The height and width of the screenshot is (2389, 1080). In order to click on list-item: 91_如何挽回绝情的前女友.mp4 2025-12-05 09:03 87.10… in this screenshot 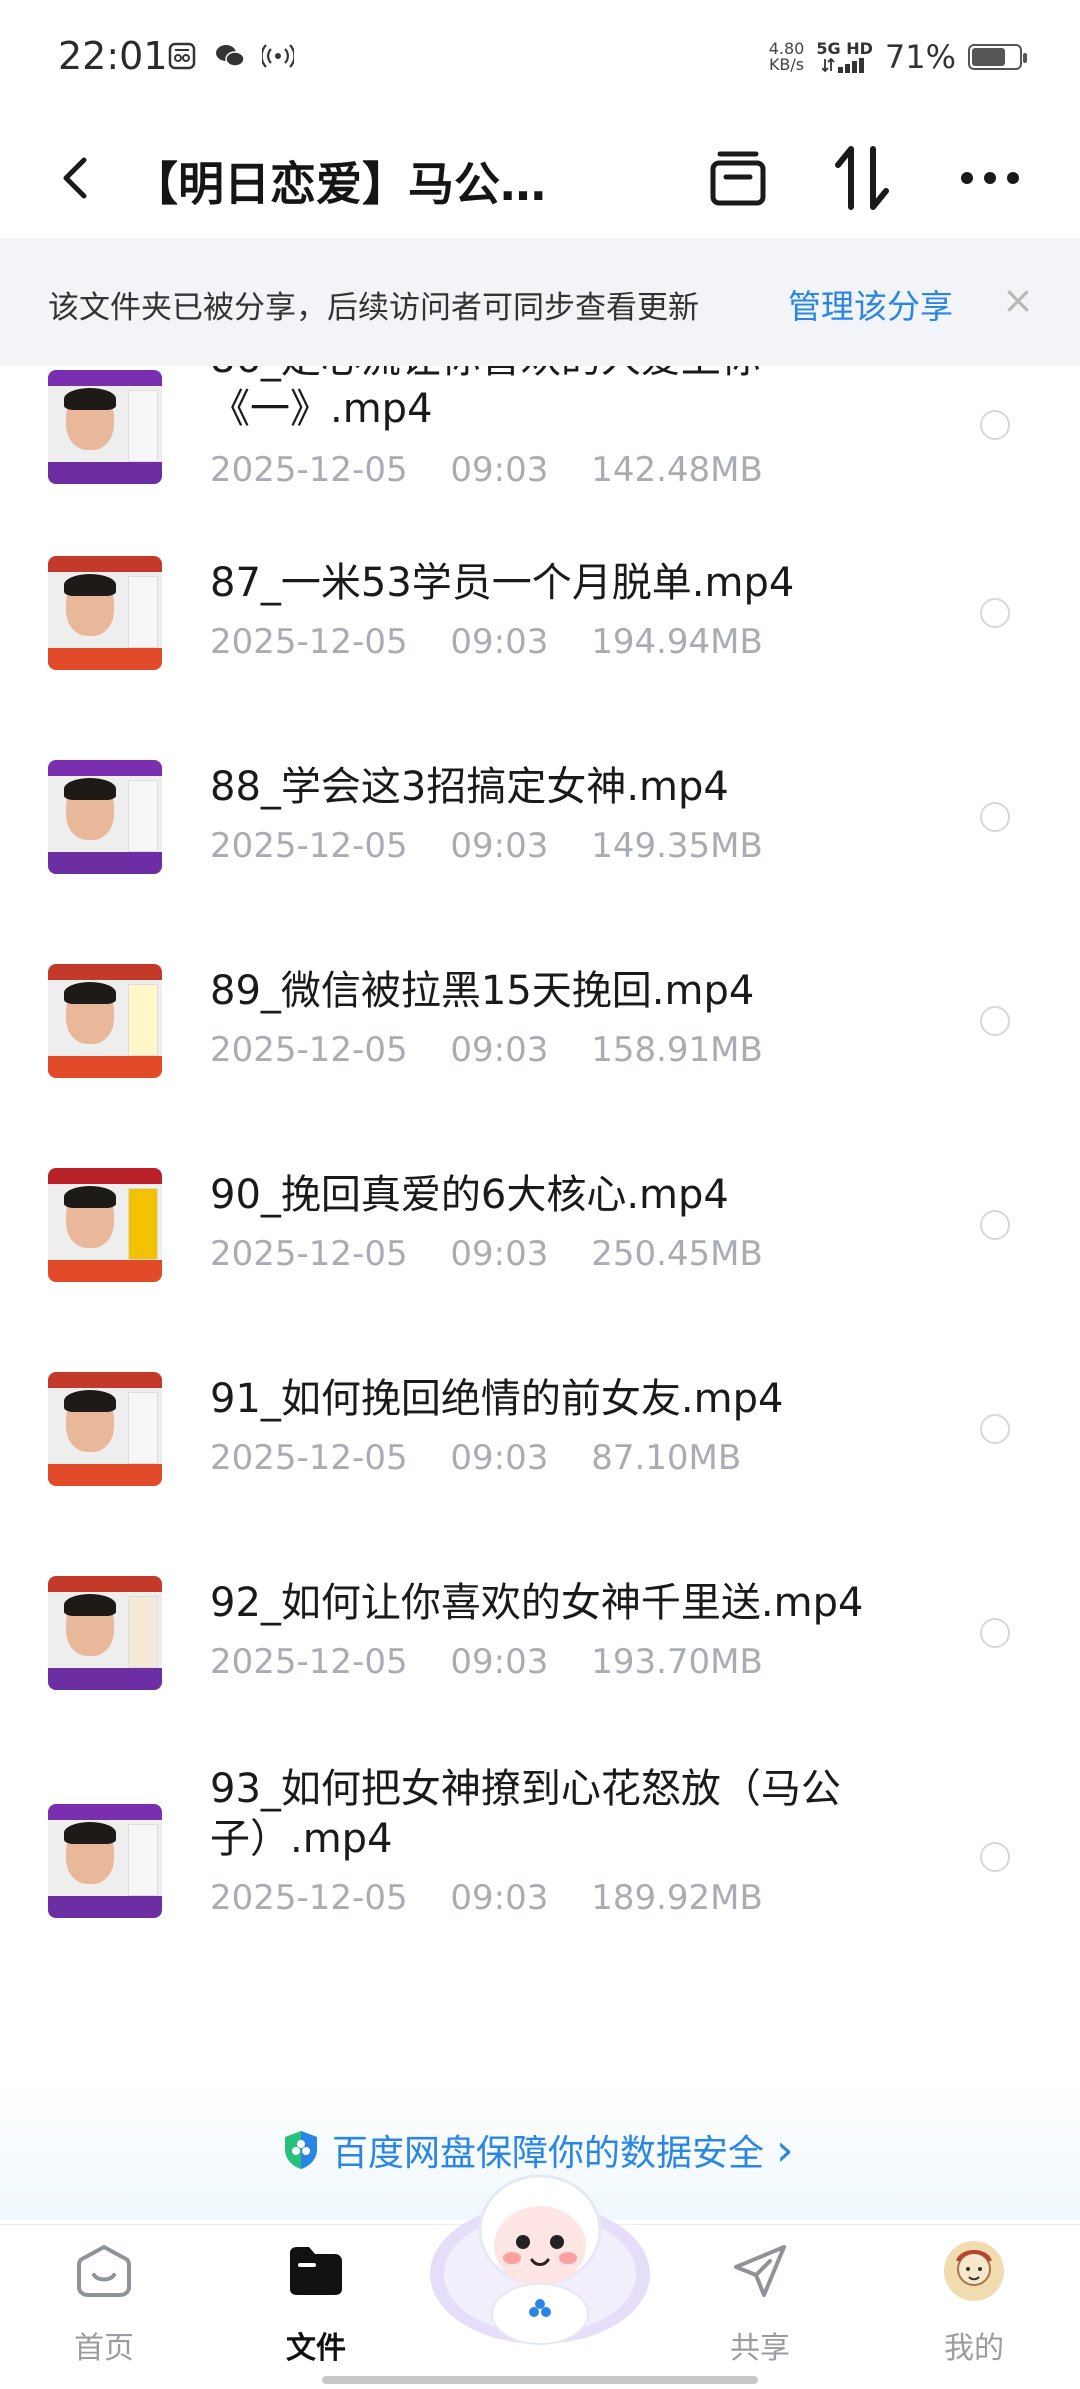, I will do `click(540, 1447)`.